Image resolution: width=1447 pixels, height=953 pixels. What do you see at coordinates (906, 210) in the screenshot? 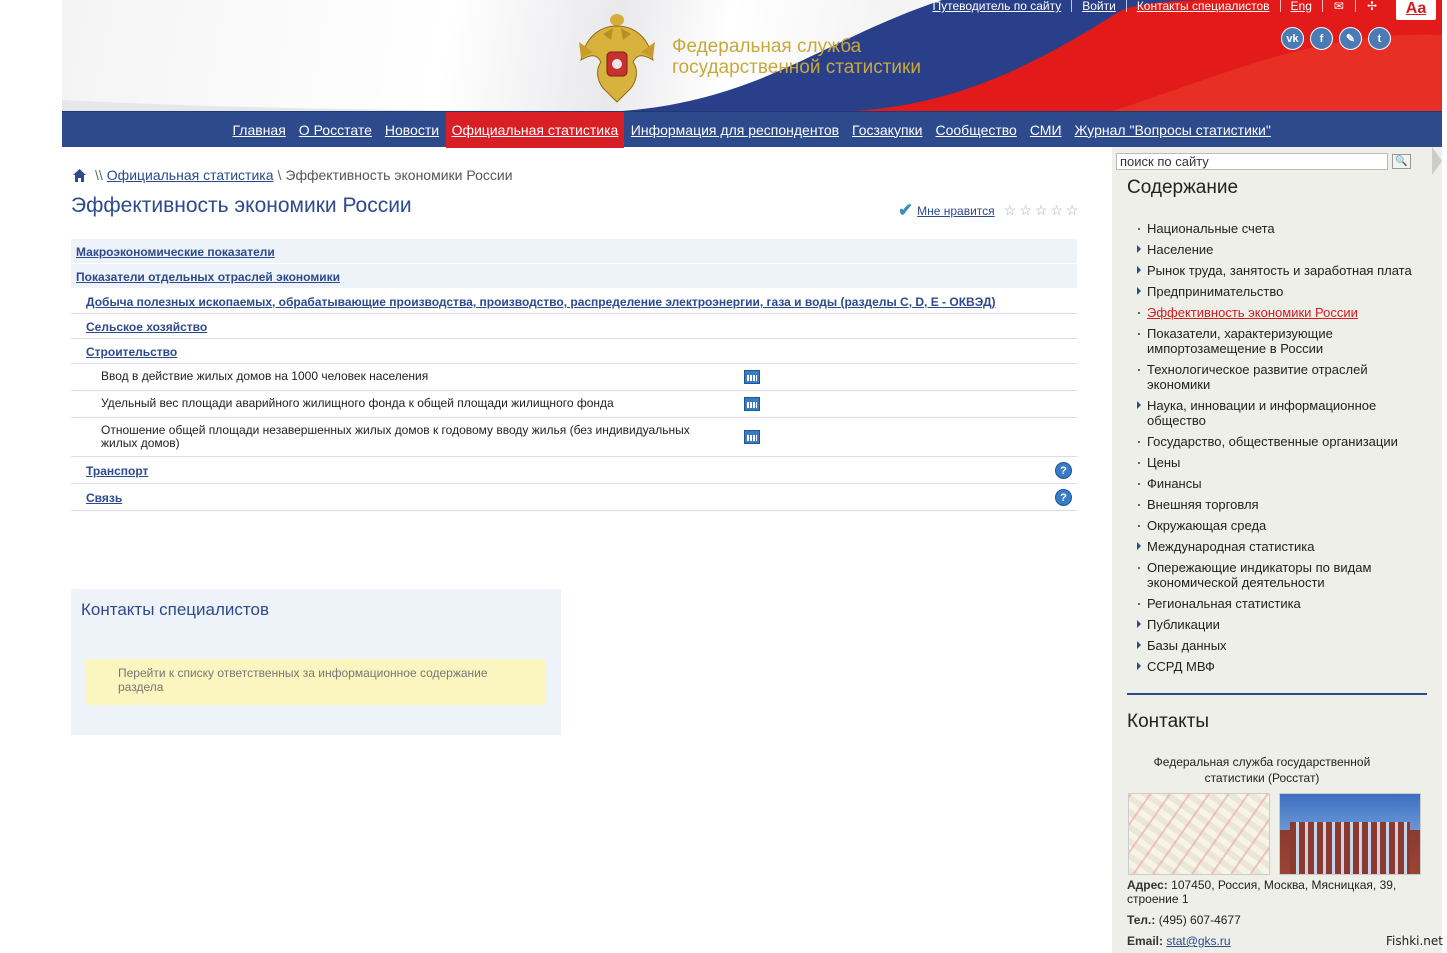
I see `checkmark-icon: ✔` at bounding box center [906, 210].